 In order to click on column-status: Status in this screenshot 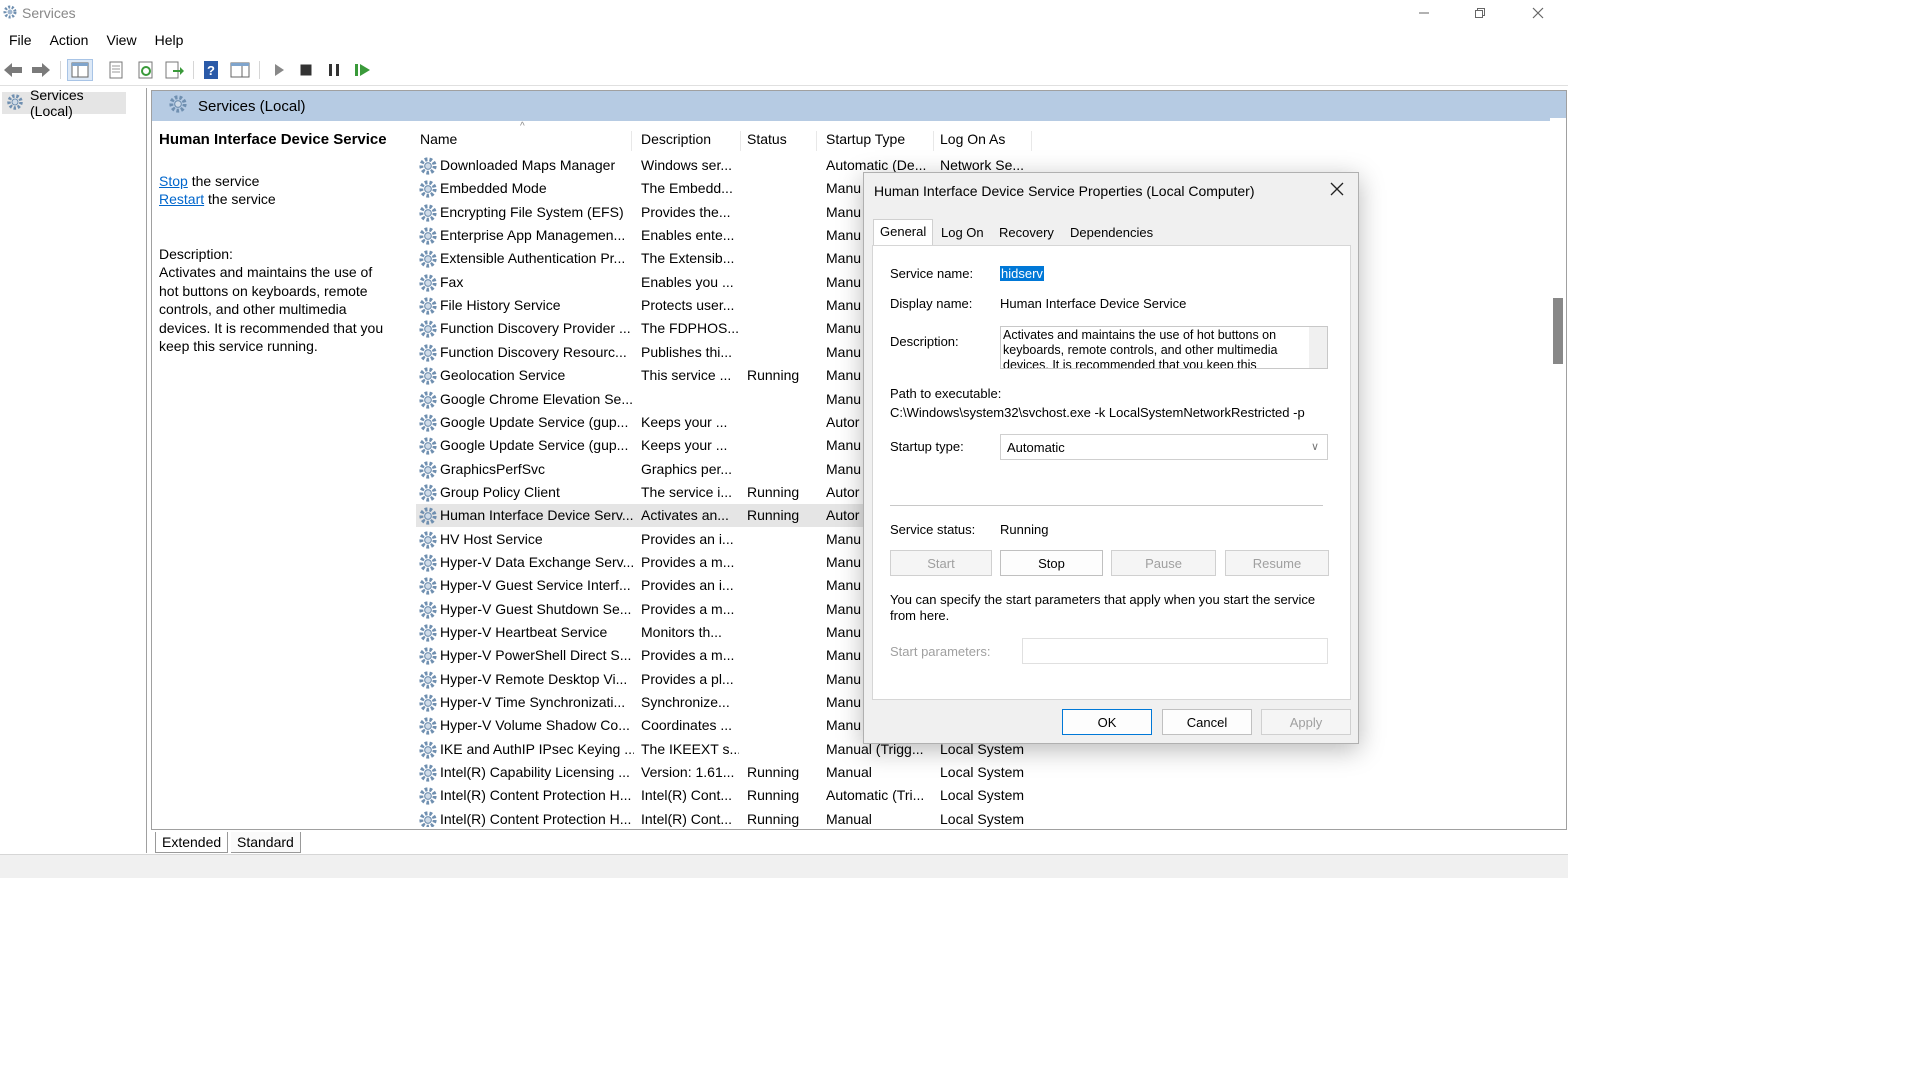, I will do `click(780, 141)`.